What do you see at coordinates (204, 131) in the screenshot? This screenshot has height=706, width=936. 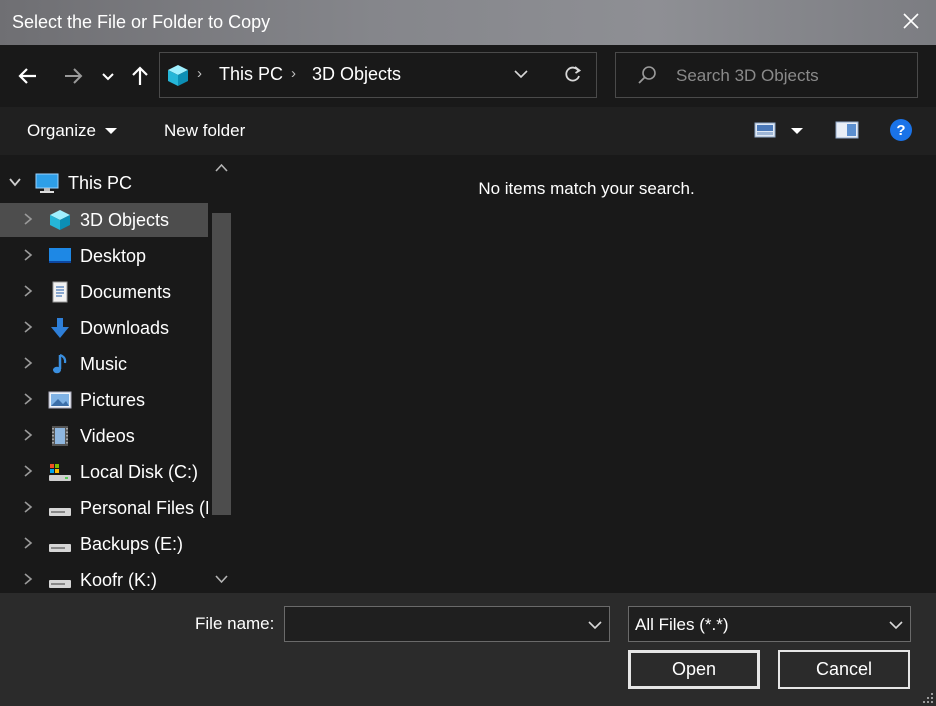 I see `new-folder-button: New folder` at bounding box center [204, 131].